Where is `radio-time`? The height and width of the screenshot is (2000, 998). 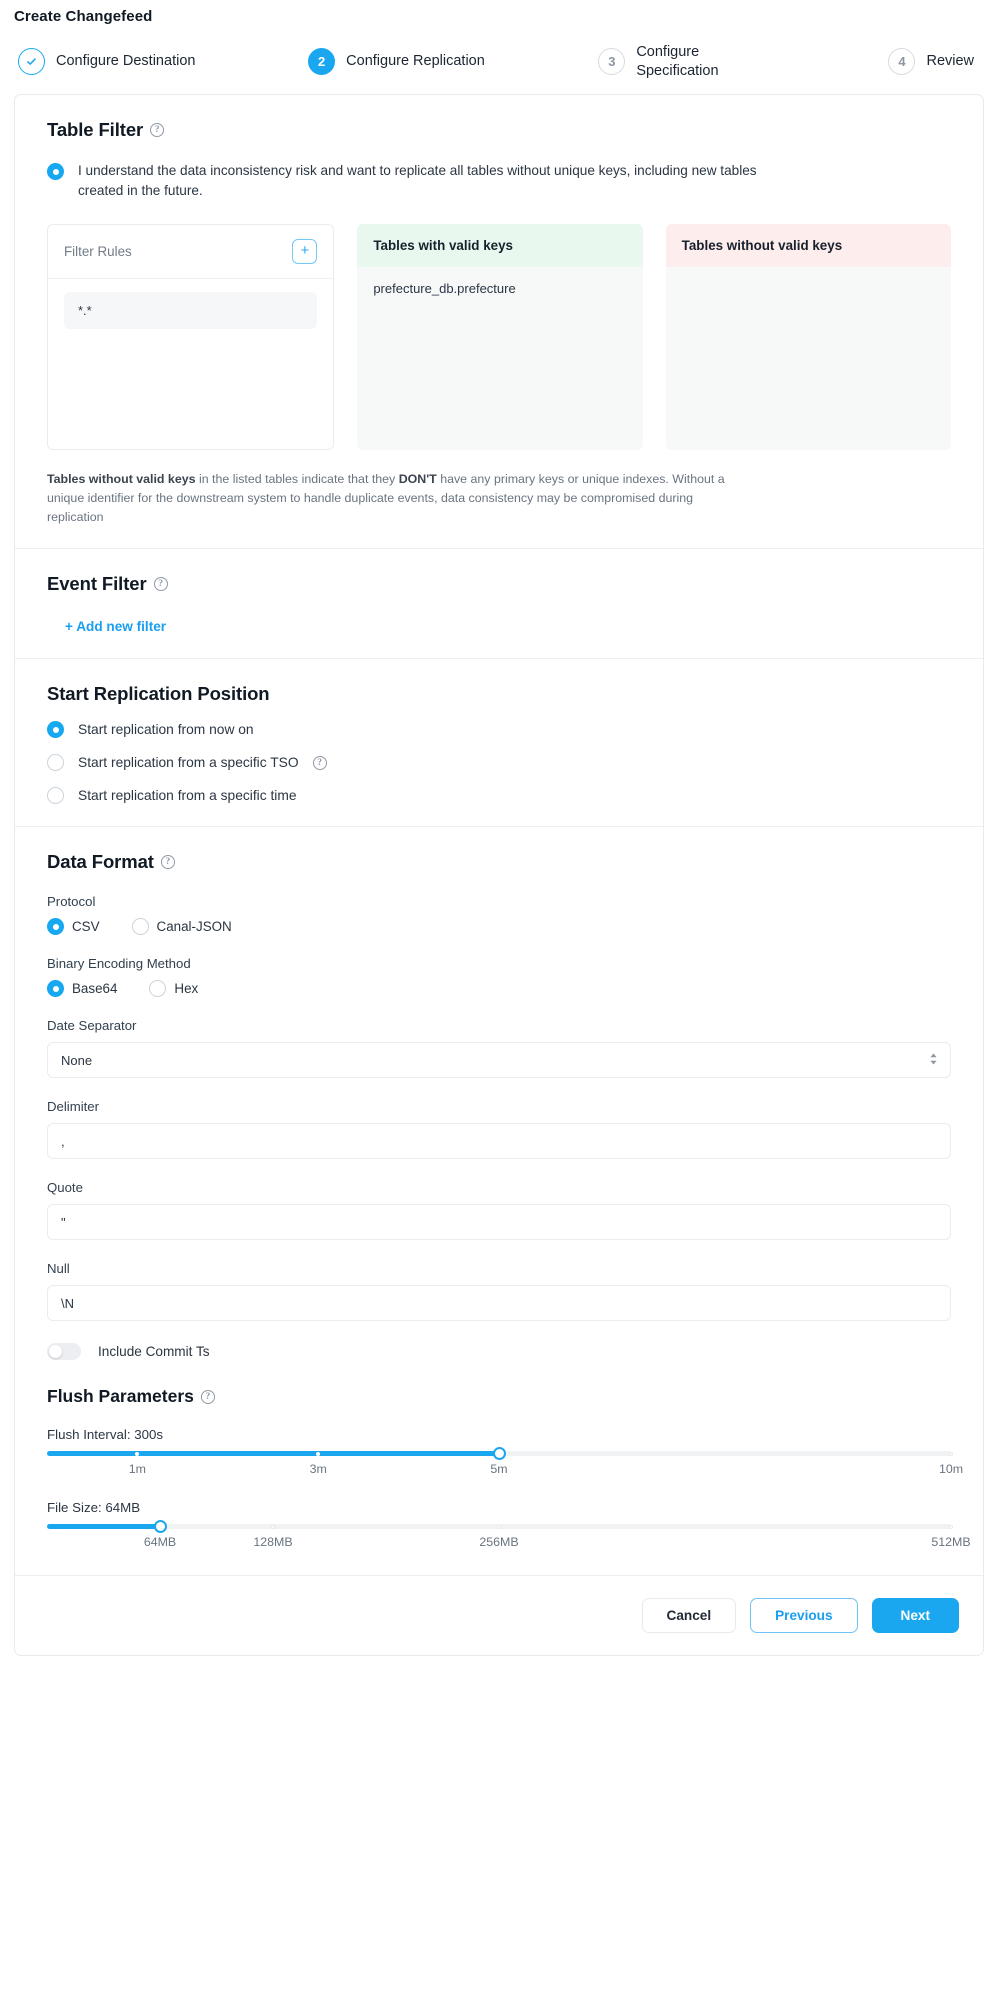
radio-time is located at coordinates (55, 796).